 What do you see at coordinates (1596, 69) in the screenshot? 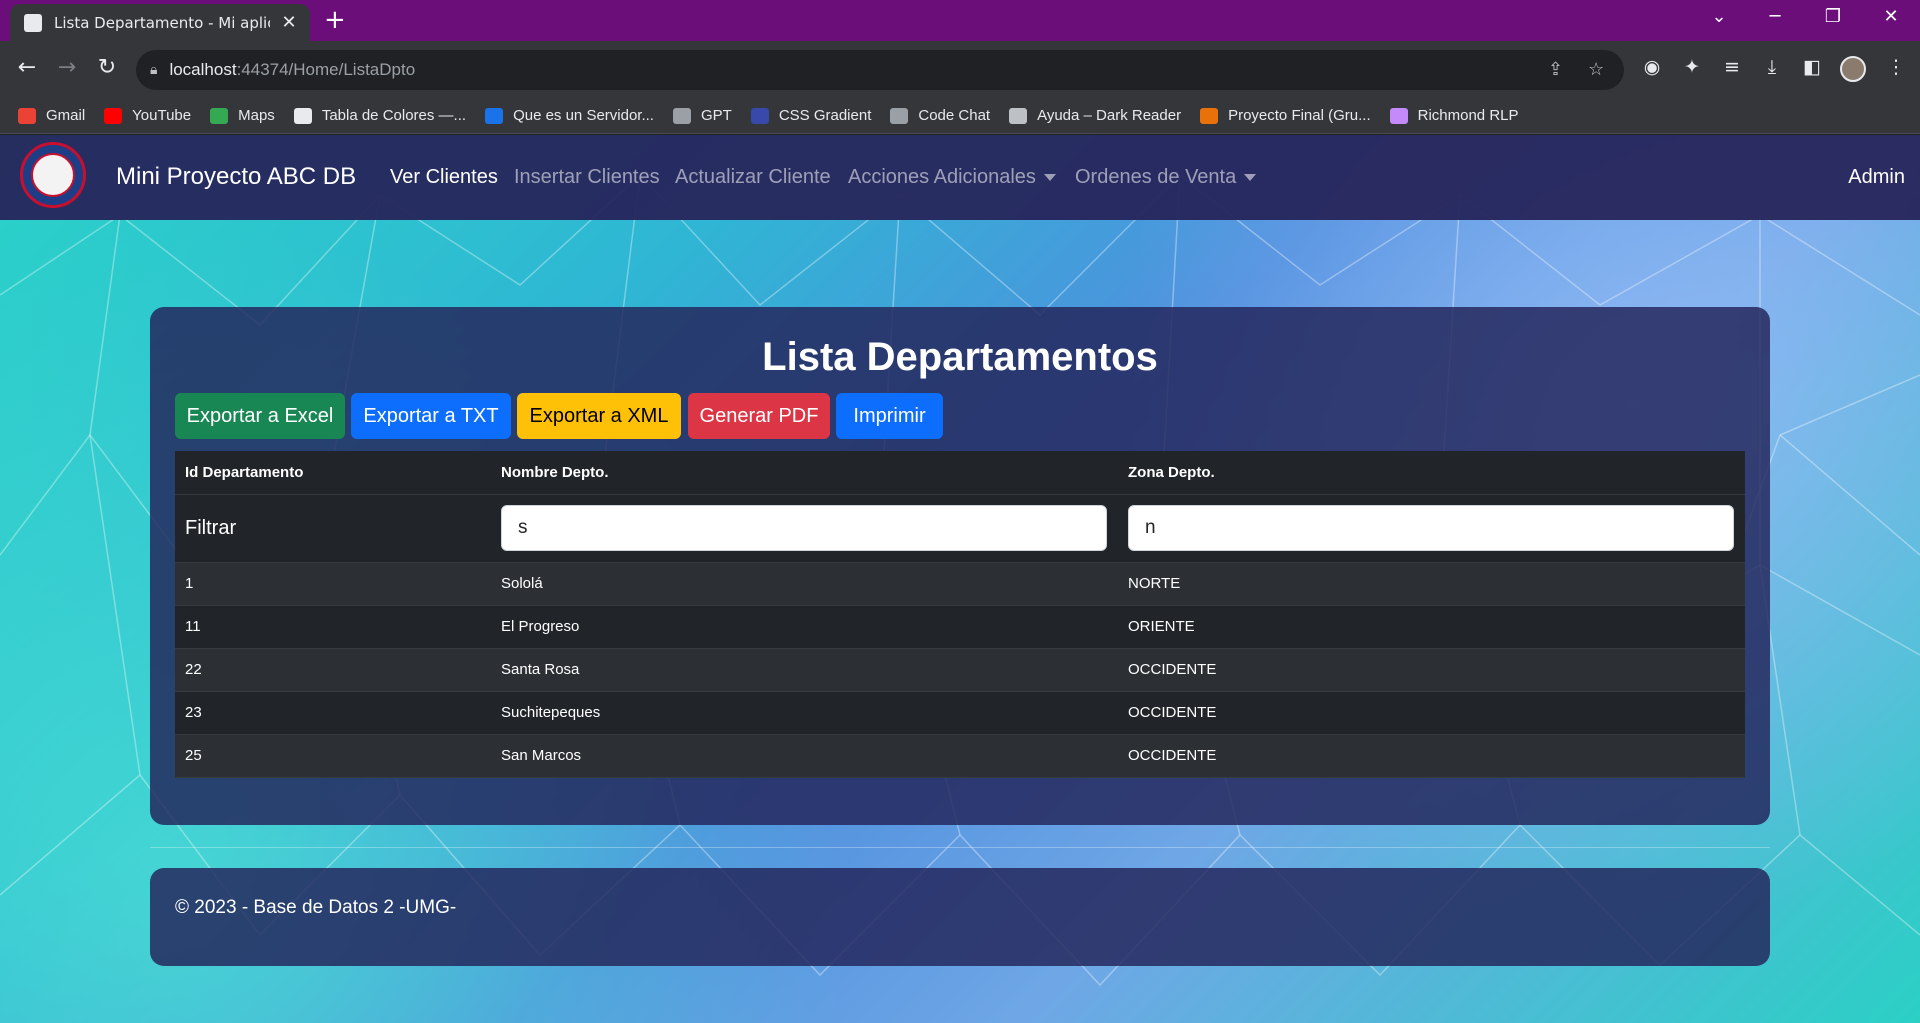
I see `bookmark-star-icon: ☆` at bounding box center [1596, 69].